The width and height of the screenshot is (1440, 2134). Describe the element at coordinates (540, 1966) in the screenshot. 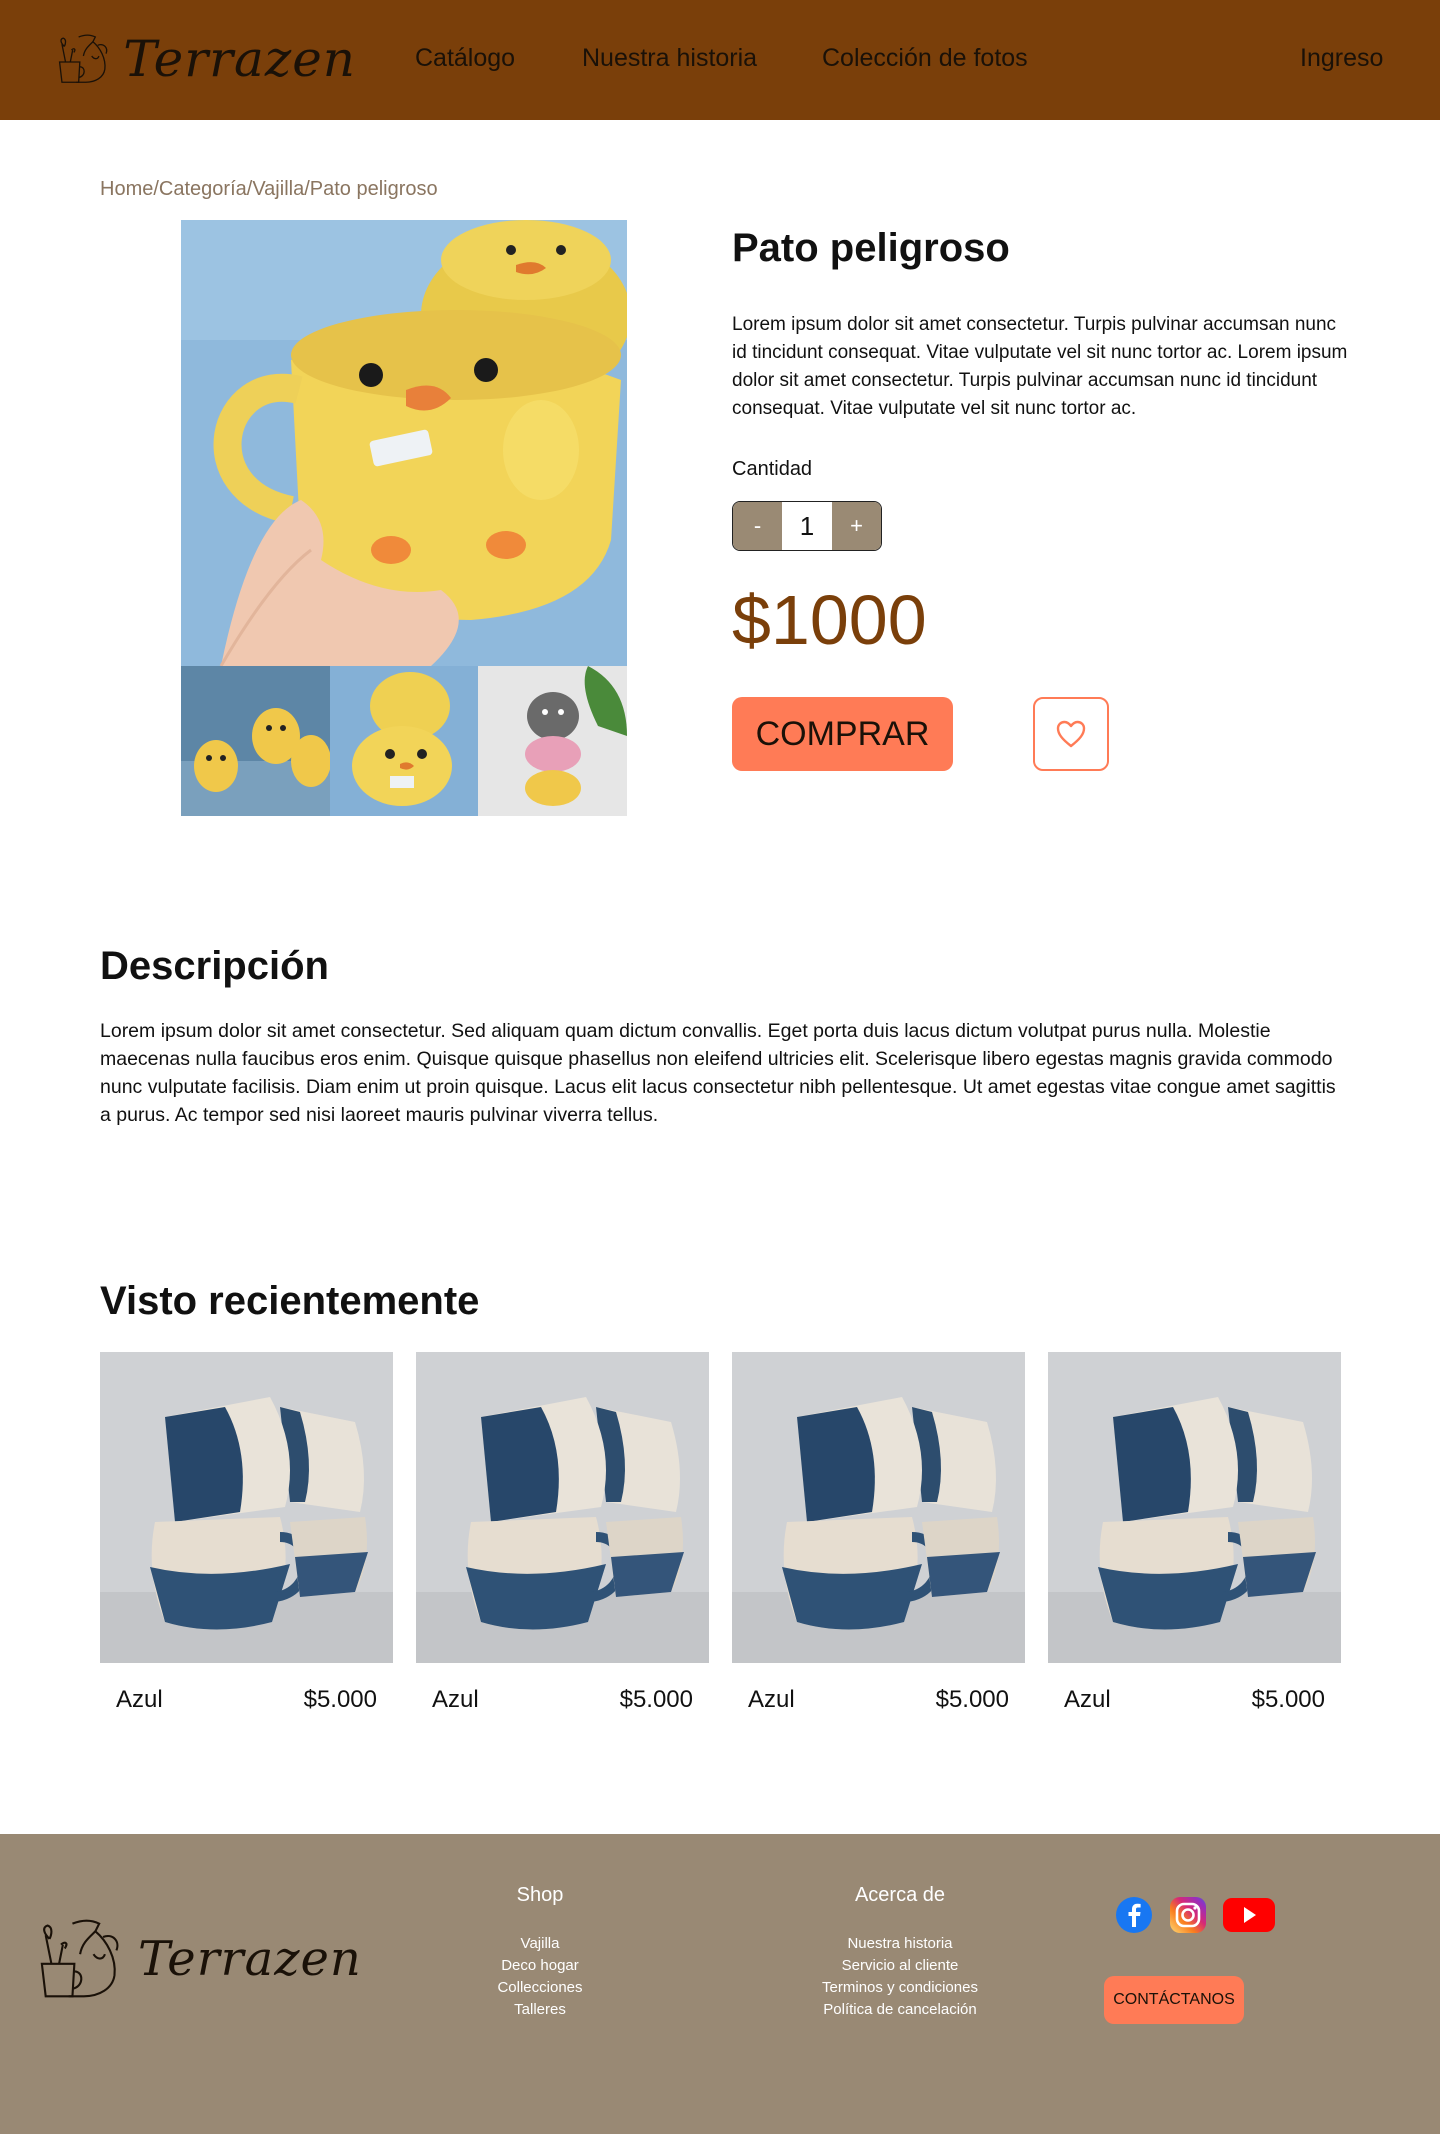

I see `footer-shop-link: Deco hogar` at that location.